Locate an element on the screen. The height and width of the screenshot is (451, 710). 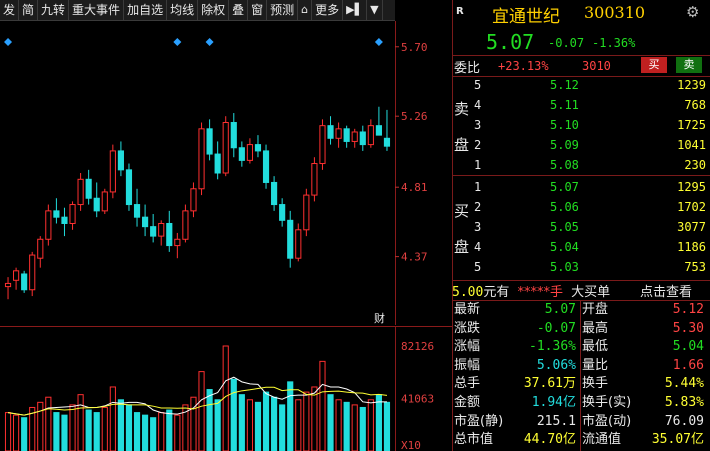
toolbar-item-2: 九转 is located at coordinates (54, 10).